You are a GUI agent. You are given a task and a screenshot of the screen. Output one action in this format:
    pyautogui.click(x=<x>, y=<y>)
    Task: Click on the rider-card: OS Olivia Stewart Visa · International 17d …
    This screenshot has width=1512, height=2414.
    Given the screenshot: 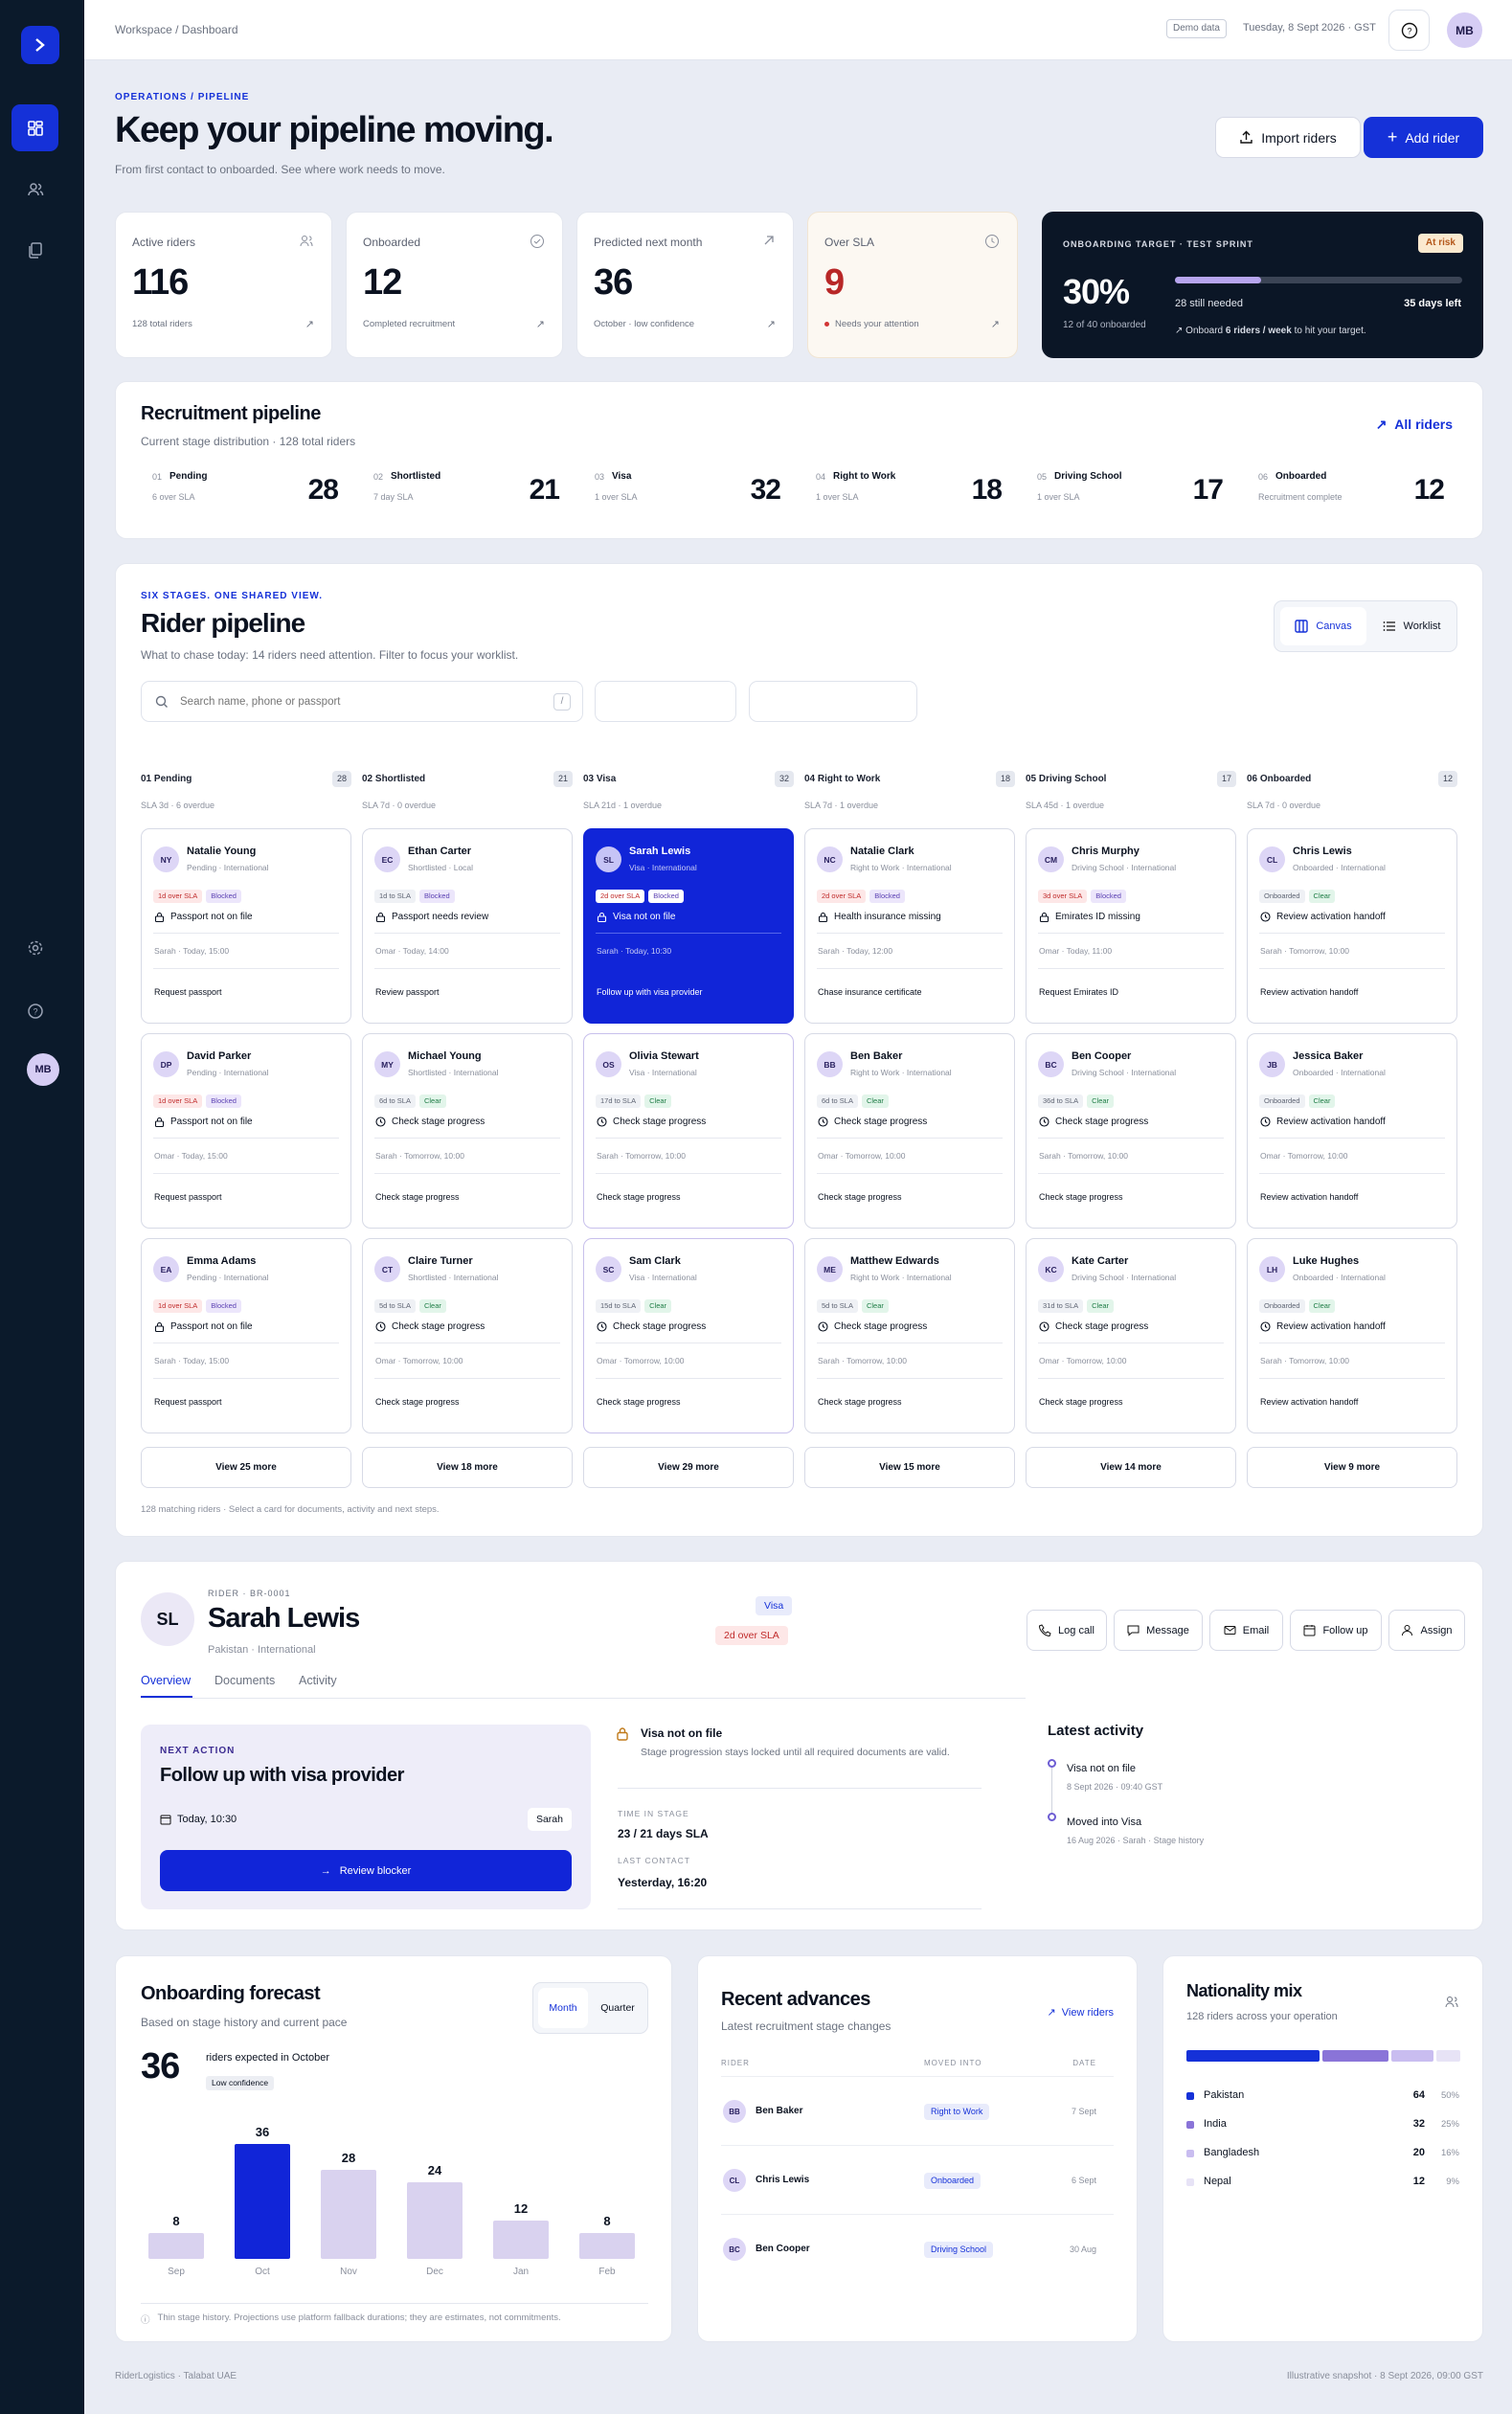 What is the action you would take?
    pyautogui.click(x=688, y=1131)
    